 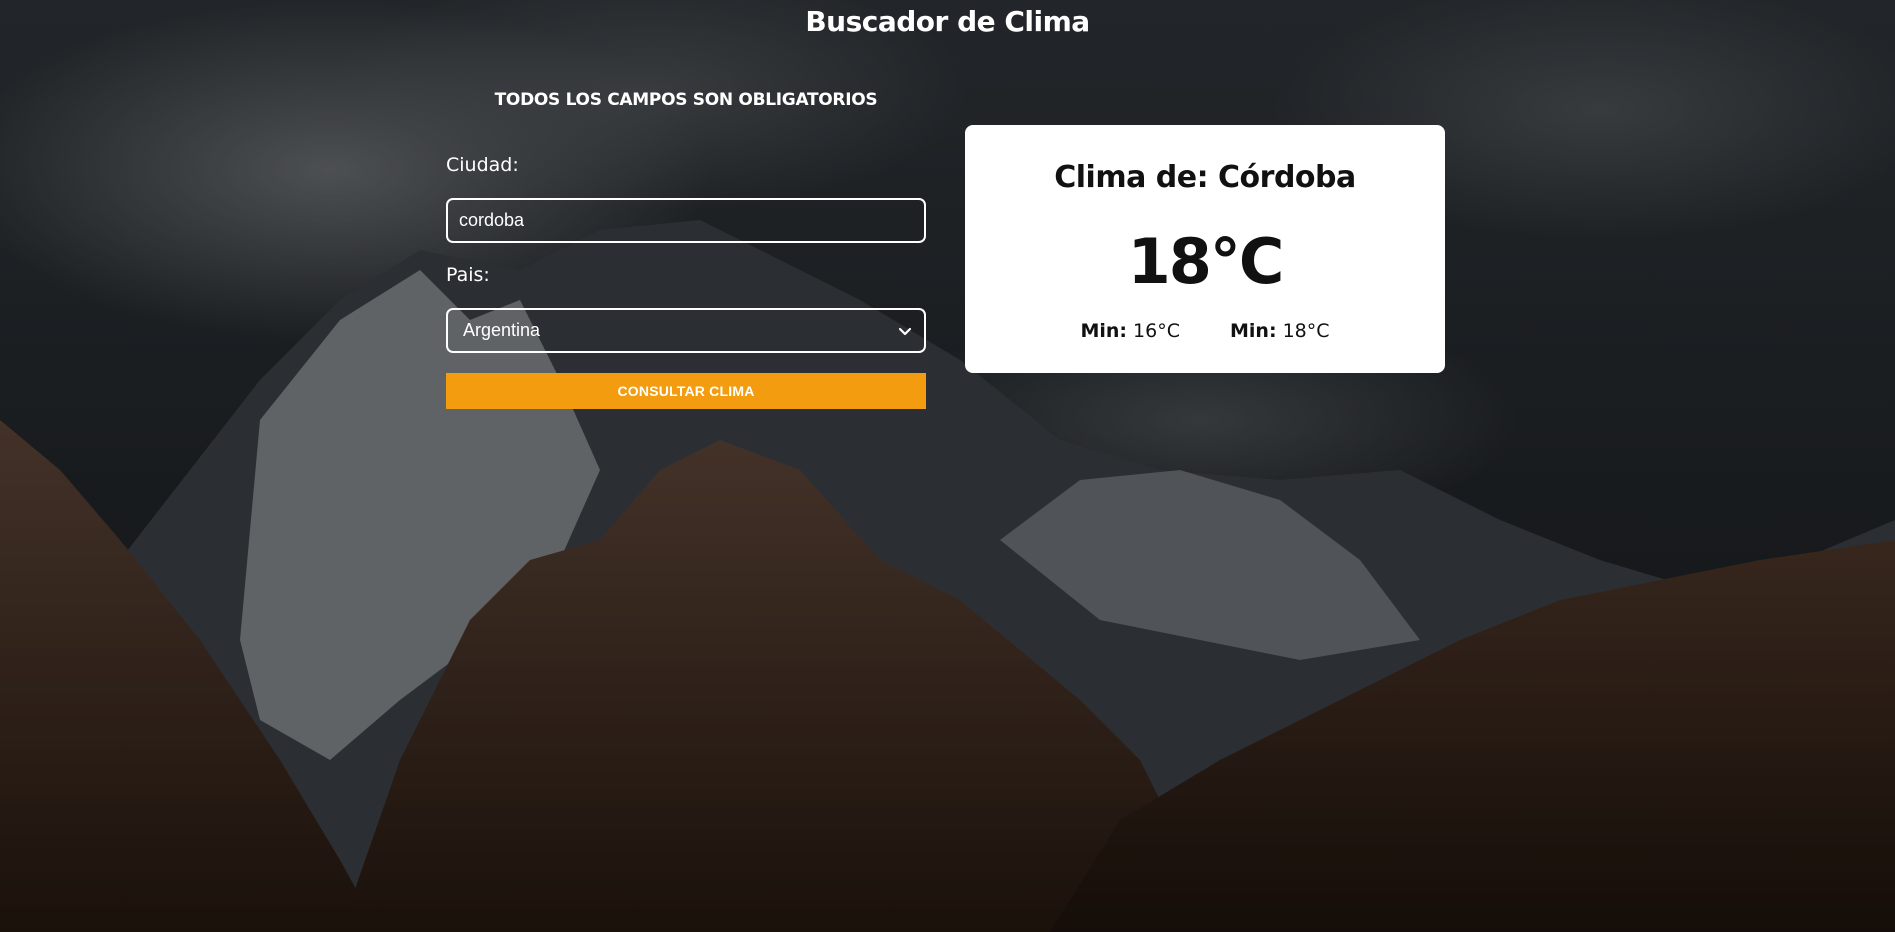 What do you see at coordinates (947, 21) in the screenshot?
I see `page-title: Buscador de Clima` at bounding box center [947, 21].